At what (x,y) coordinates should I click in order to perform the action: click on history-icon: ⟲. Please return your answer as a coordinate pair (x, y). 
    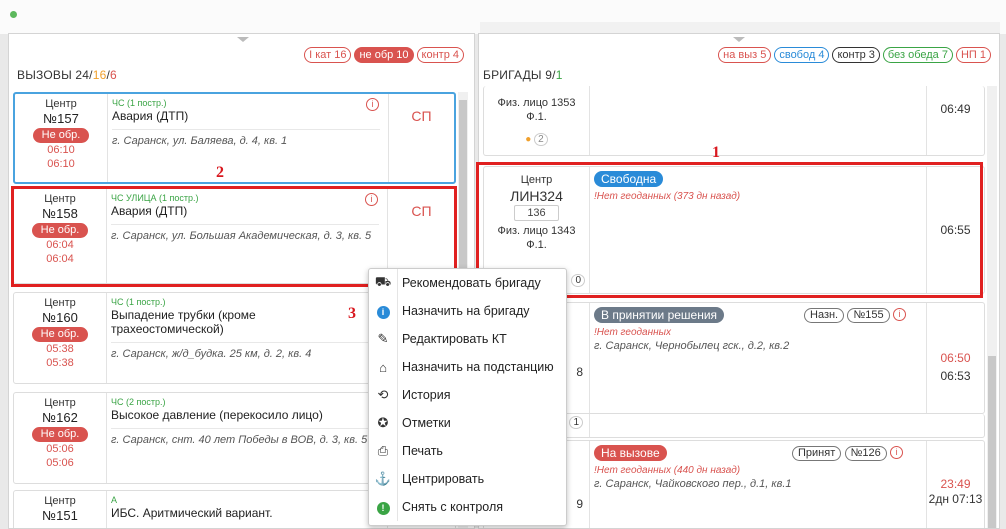
    Looking at the image, I should click on (383, 394).